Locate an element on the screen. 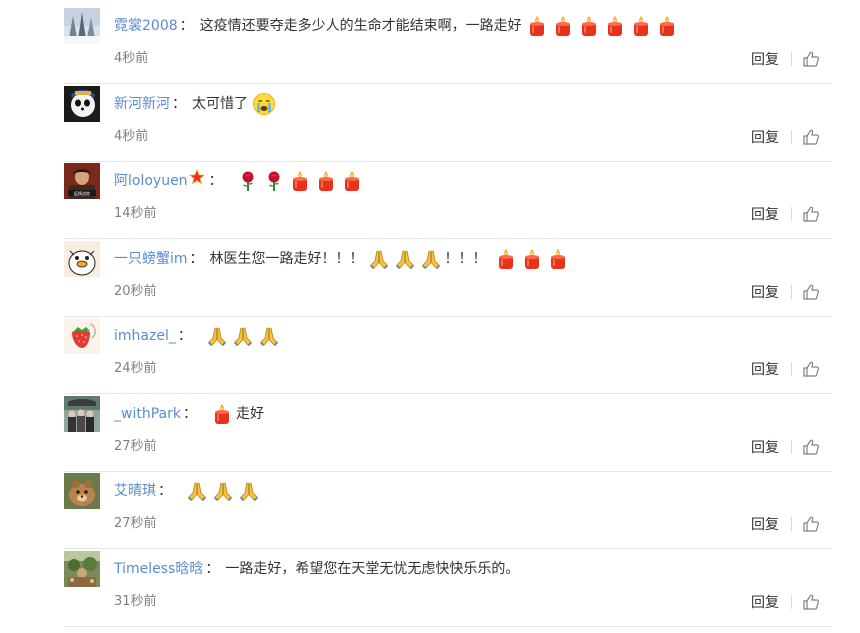 Image resolution: width=860 pixels, height=633 pixels. comment-body: 阿loloyuen ： is located at coordinates (238, 180).